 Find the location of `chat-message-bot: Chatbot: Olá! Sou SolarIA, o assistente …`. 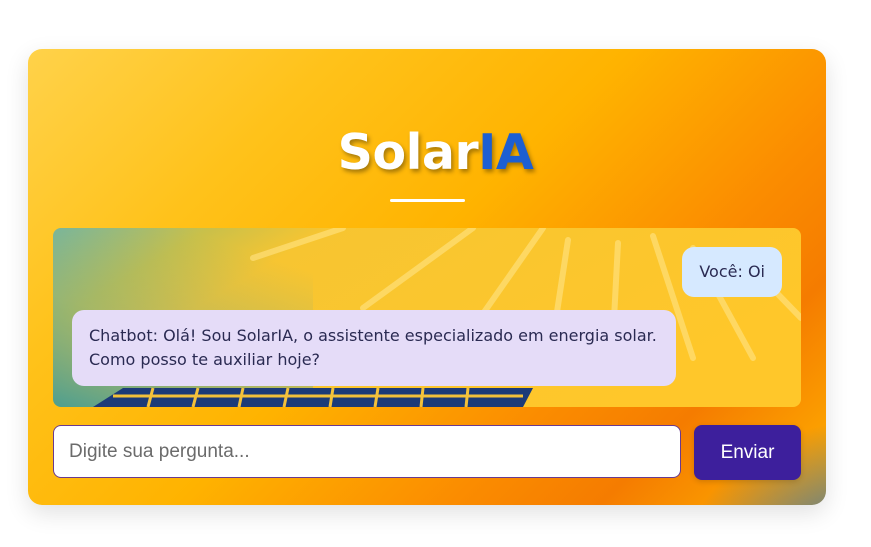

chat-message-bot: Chatbot: Olá! Sou SolarIA, o assistente … is located at coordinates (374, 348).